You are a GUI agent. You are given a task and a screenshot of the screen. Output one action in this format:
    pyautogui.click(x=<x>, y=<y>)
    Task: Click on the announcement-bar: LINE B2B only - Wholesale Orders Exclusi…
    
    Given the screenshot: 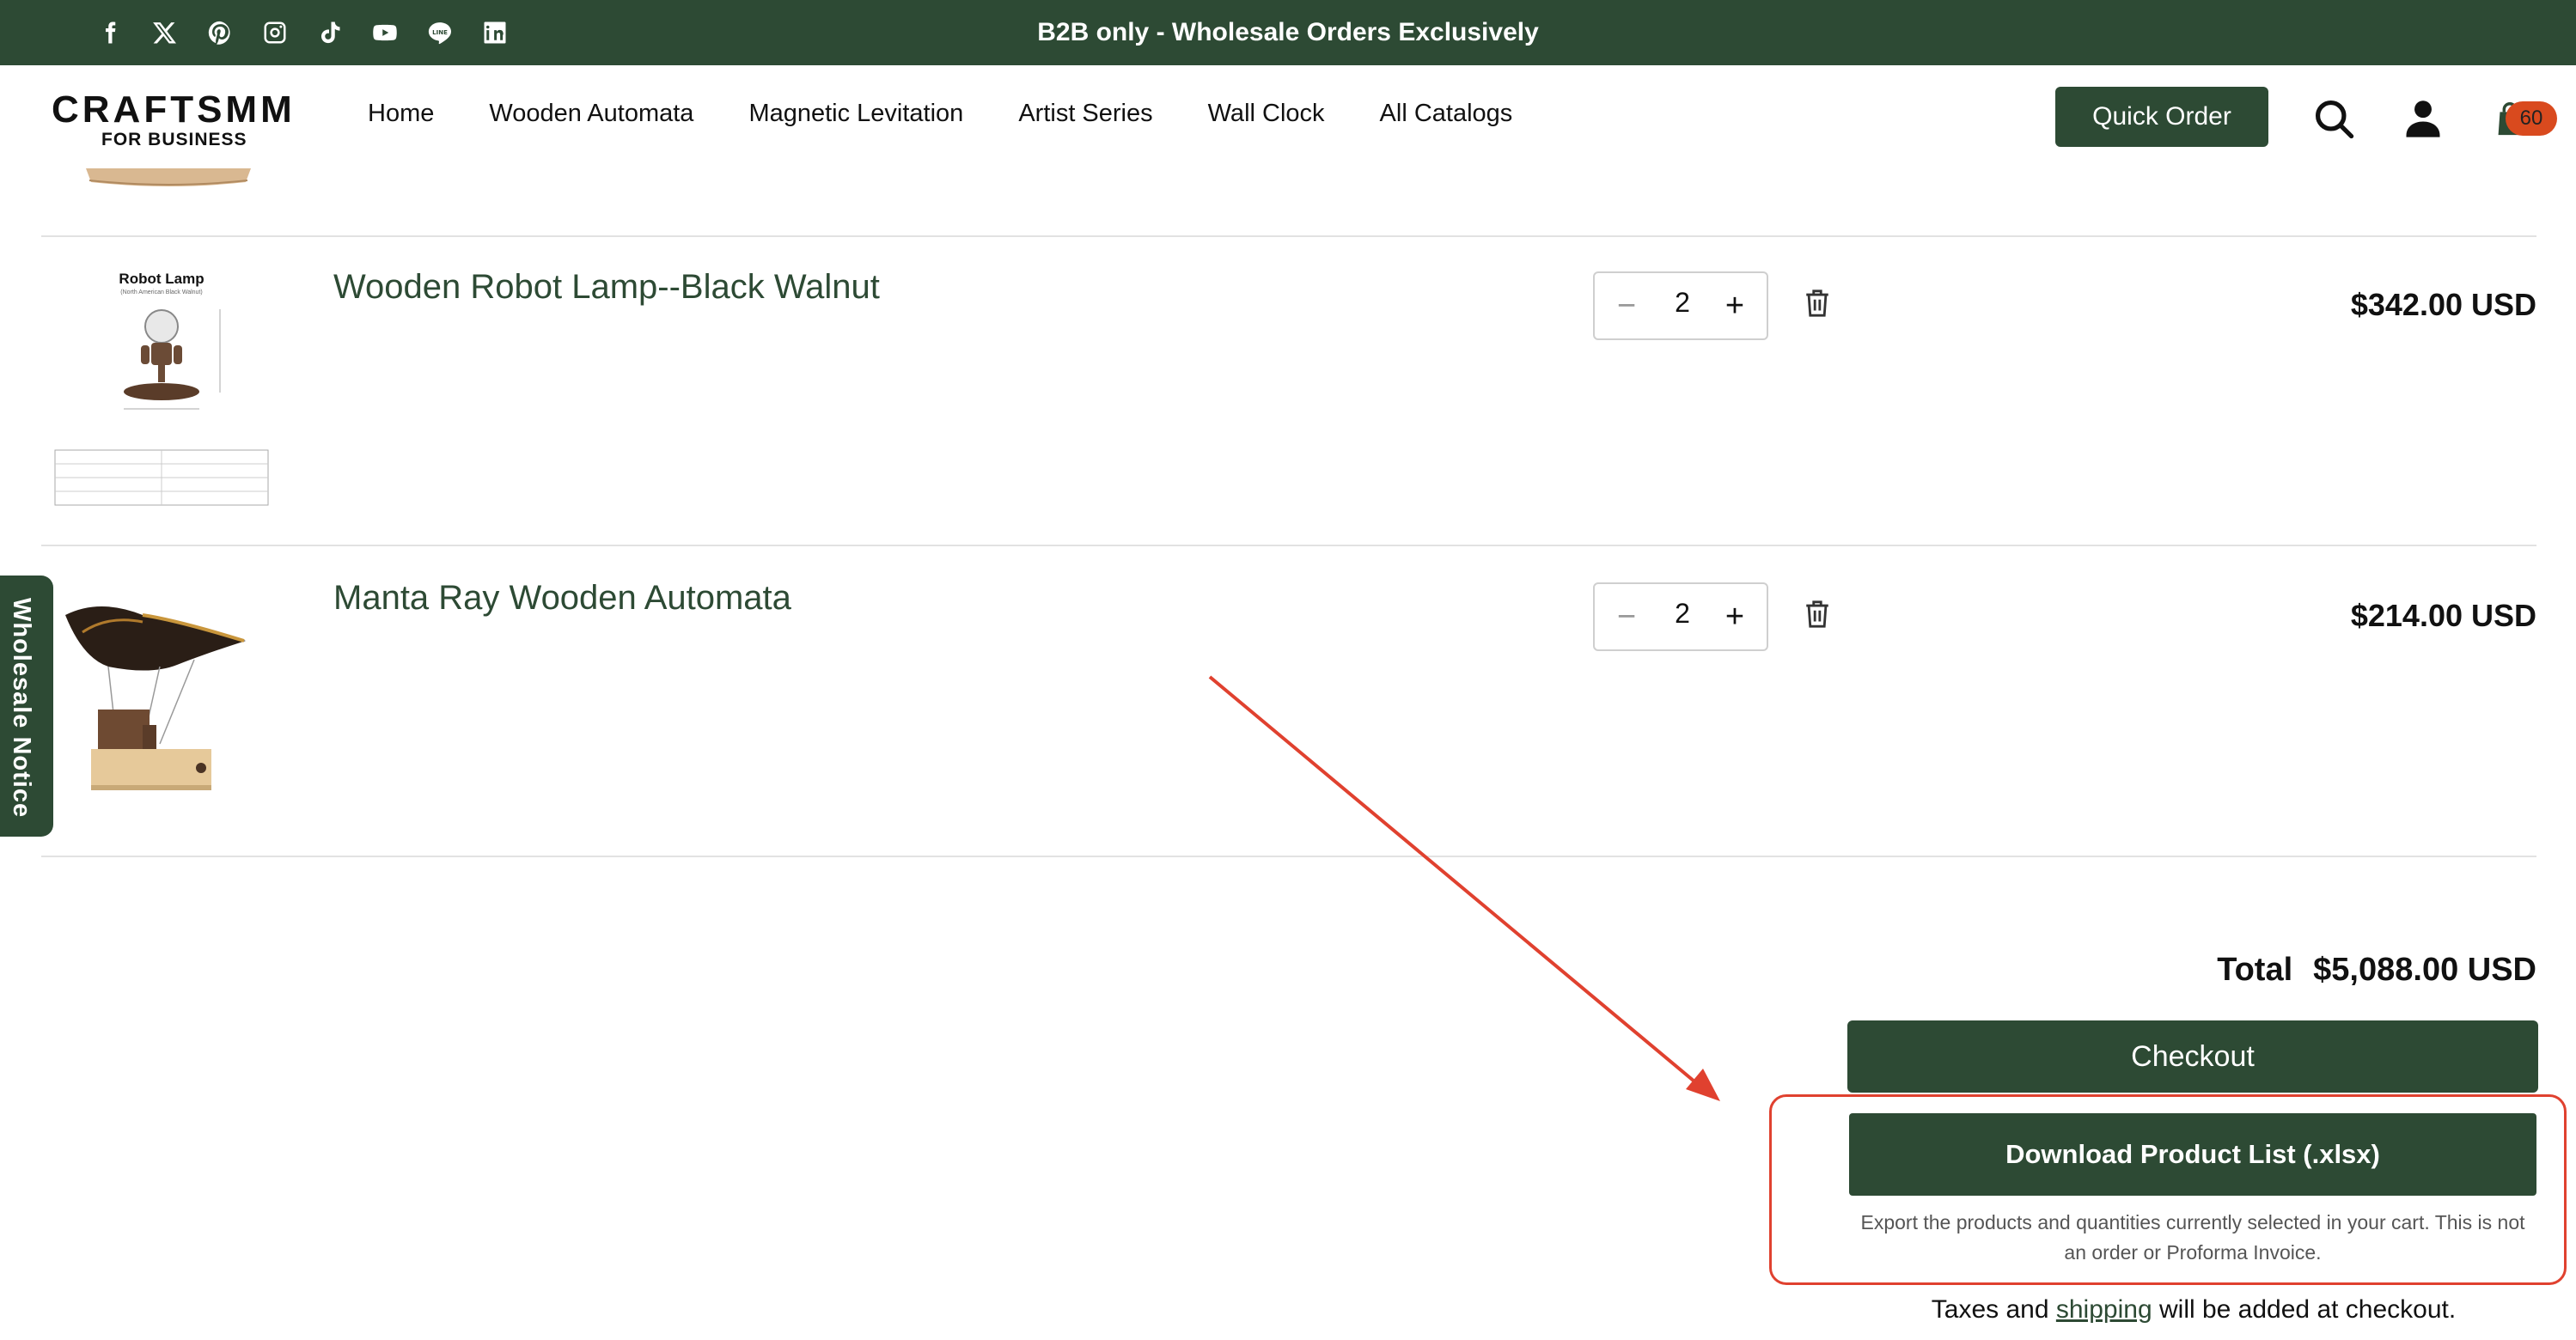 What is the action you would take?
    pyautogui.click(x=1288, y=32)
    